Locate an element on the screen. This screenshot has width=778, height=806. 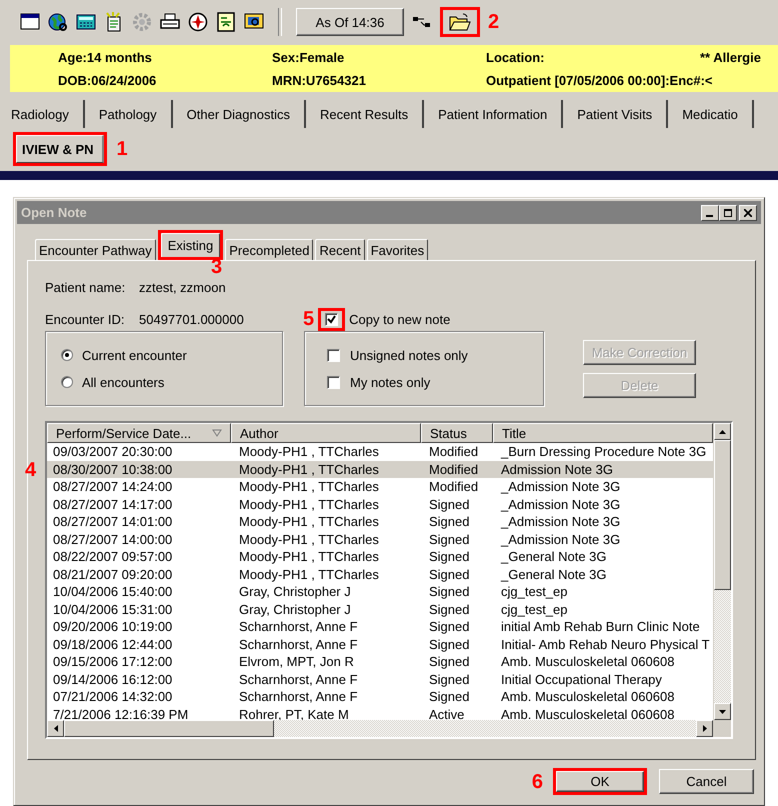
document-icon is located at coordinates (226, 22).